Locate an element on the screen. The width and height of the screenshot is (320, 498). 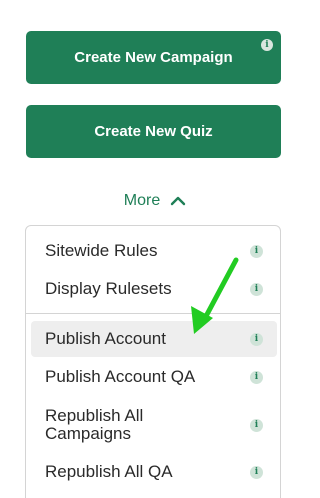
menu-item-display-rulesets: Display Rulesets i is located at coordinates (154, 289).